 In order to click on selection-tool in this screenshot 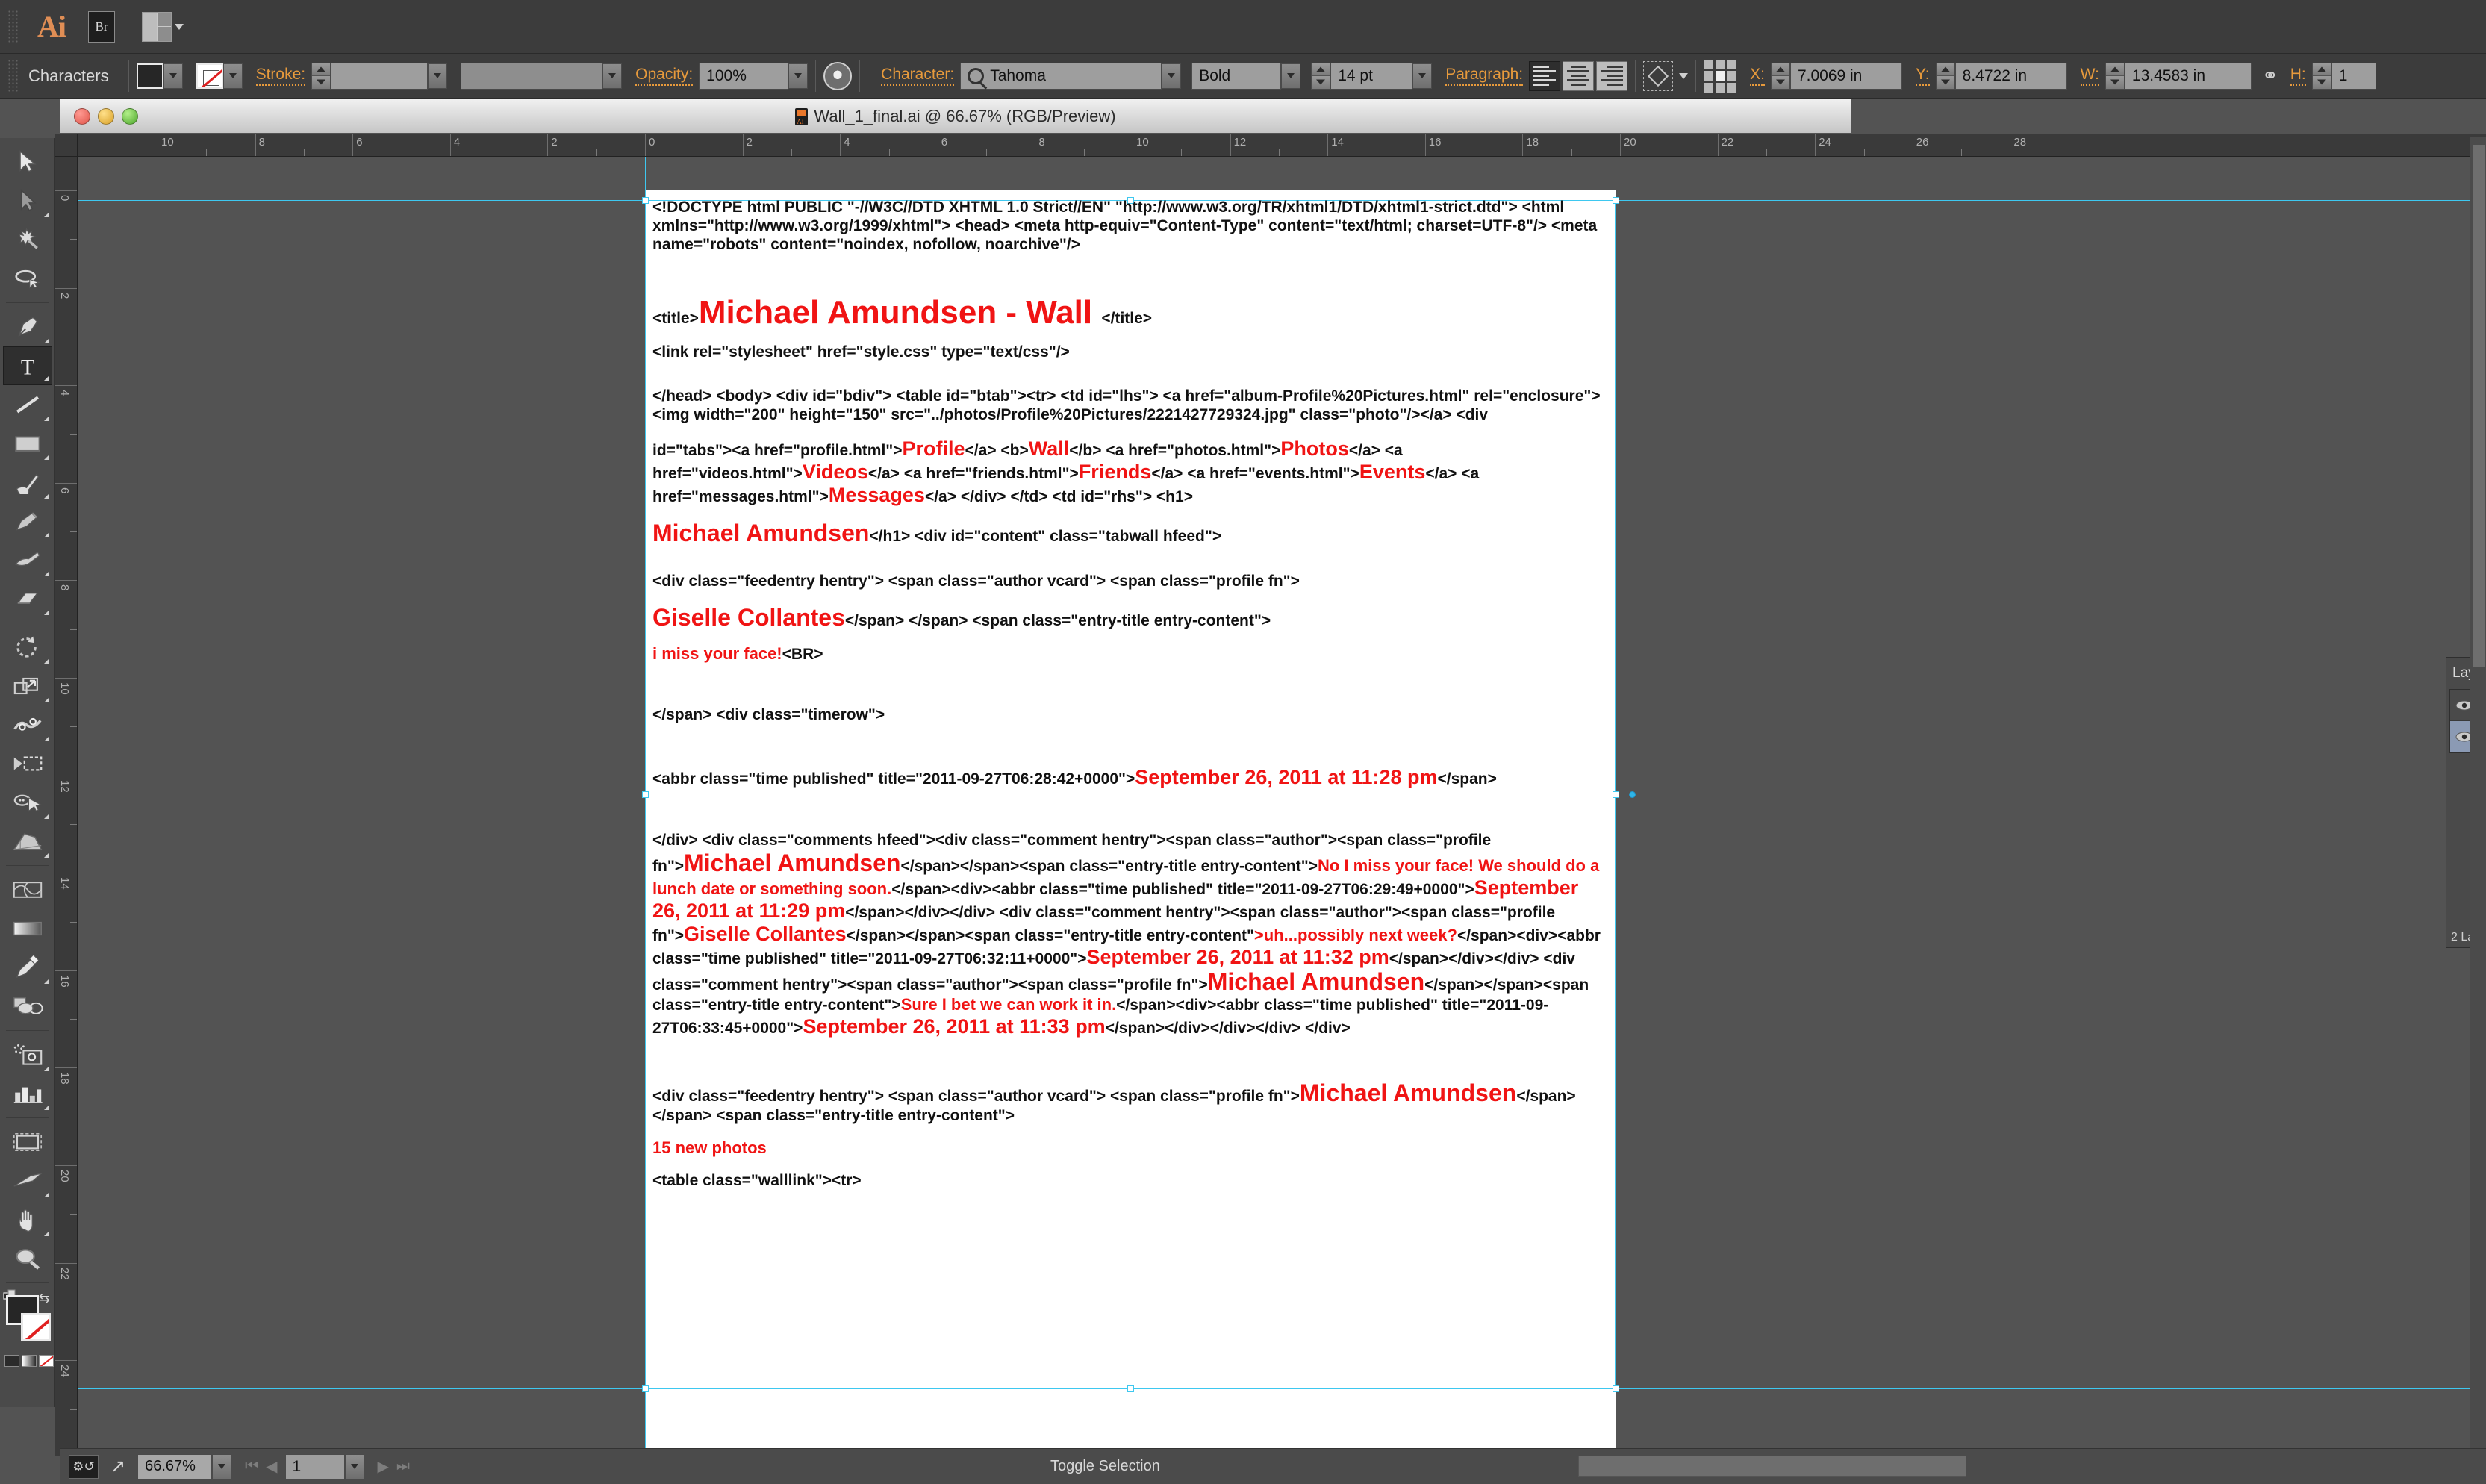, I will do `click(28, 162)`.